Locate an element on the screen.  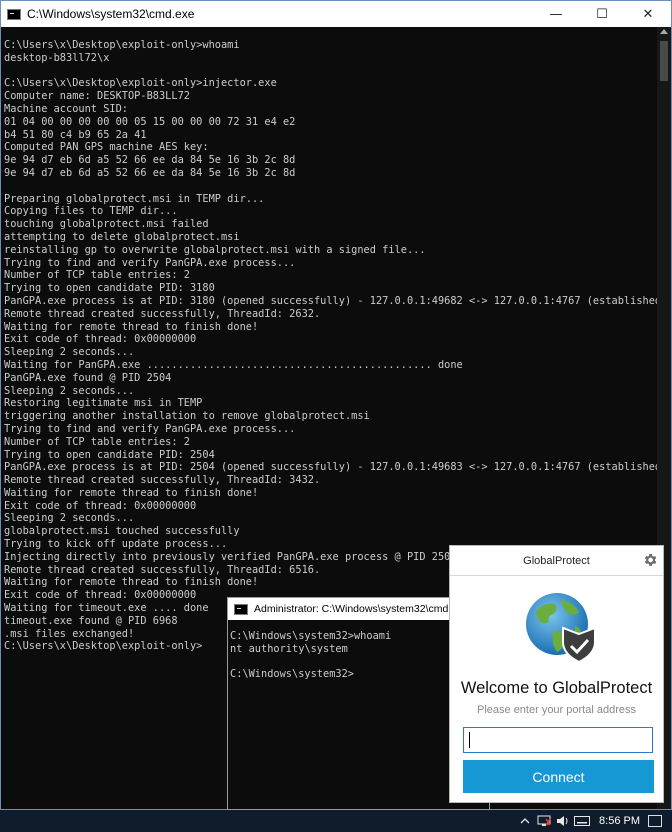
keyboard-icon is located at coordinates (582, 821).